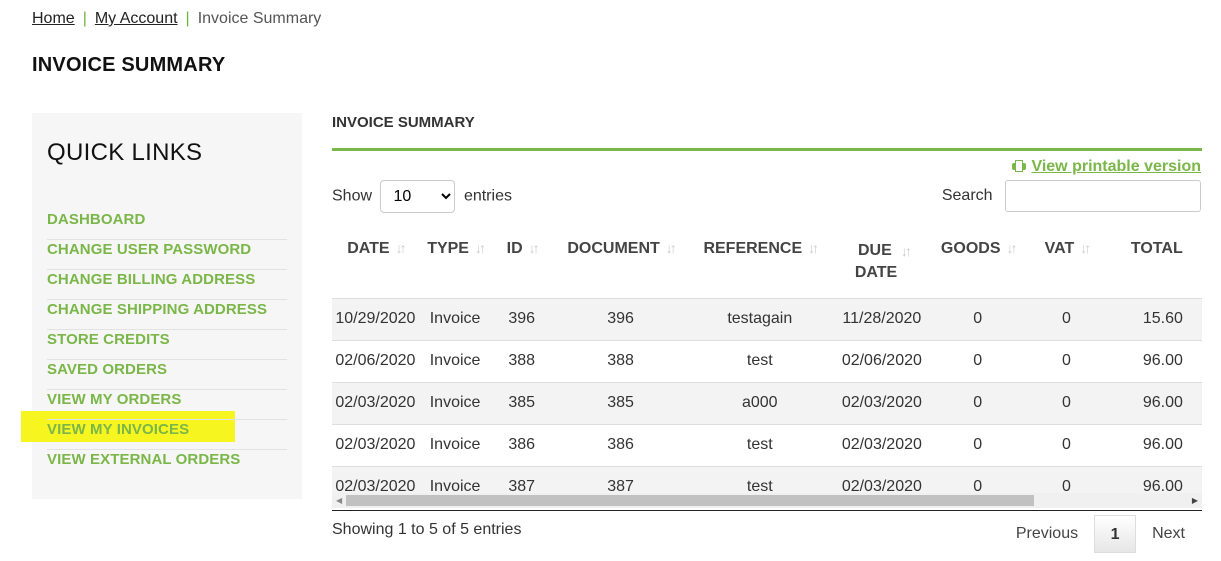 The width and height of the screenshot is (1221, 561). What do you see at coordinates (418, 196) in the screenshot?
I see `entries-select: 10` at bounding box center [418, 196].